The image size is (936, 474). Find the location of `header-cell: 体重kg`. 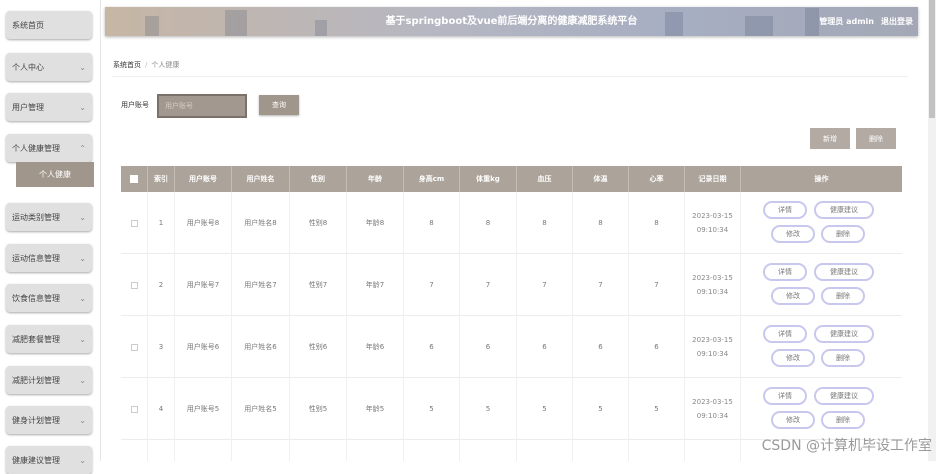

header-cell: 体重kg is located at coordinates (488, 179).